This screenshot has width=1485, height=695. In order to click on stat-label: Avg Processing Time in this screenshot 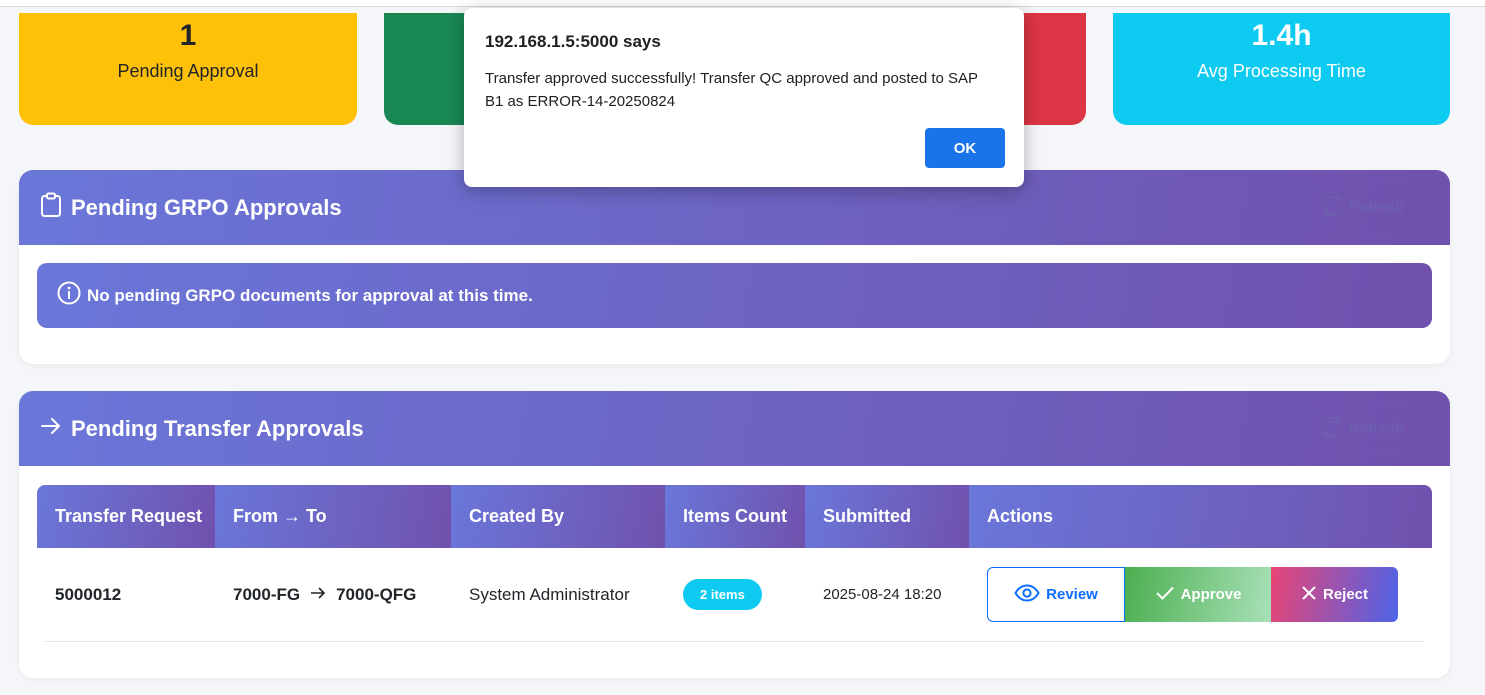, I will do `click(1281, 71)`.